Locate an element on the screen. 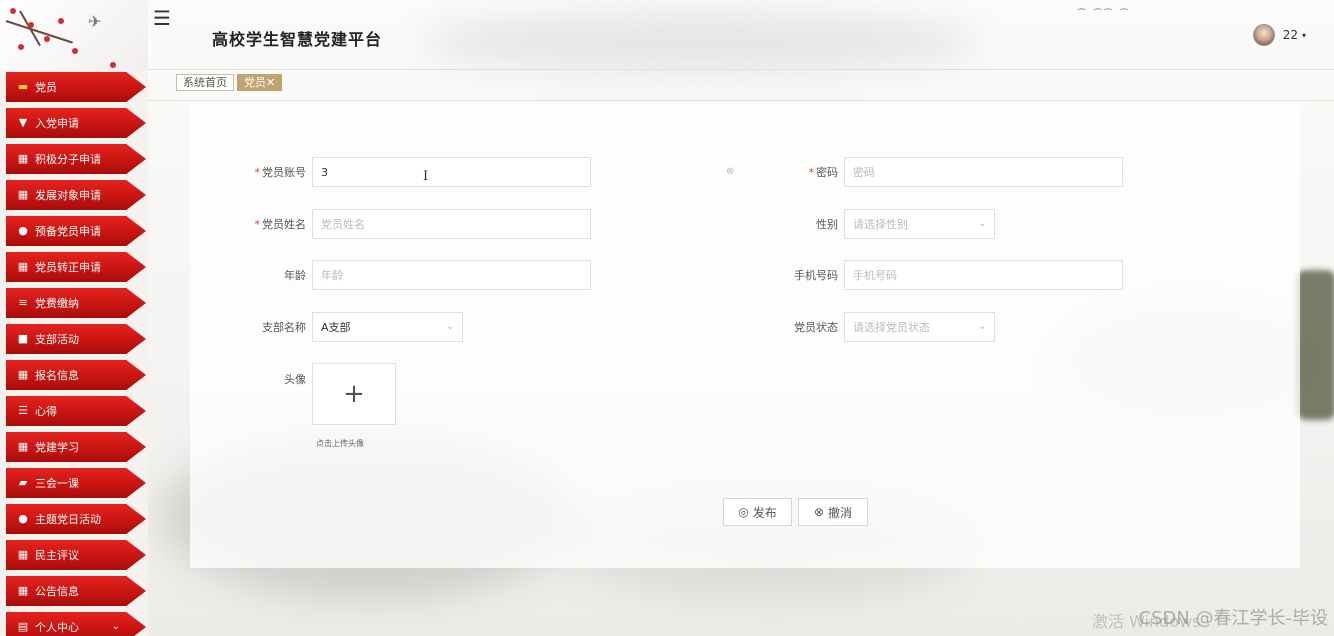  tags-bar: 系统首页 党员✕ is located at coordinates (229, 82).